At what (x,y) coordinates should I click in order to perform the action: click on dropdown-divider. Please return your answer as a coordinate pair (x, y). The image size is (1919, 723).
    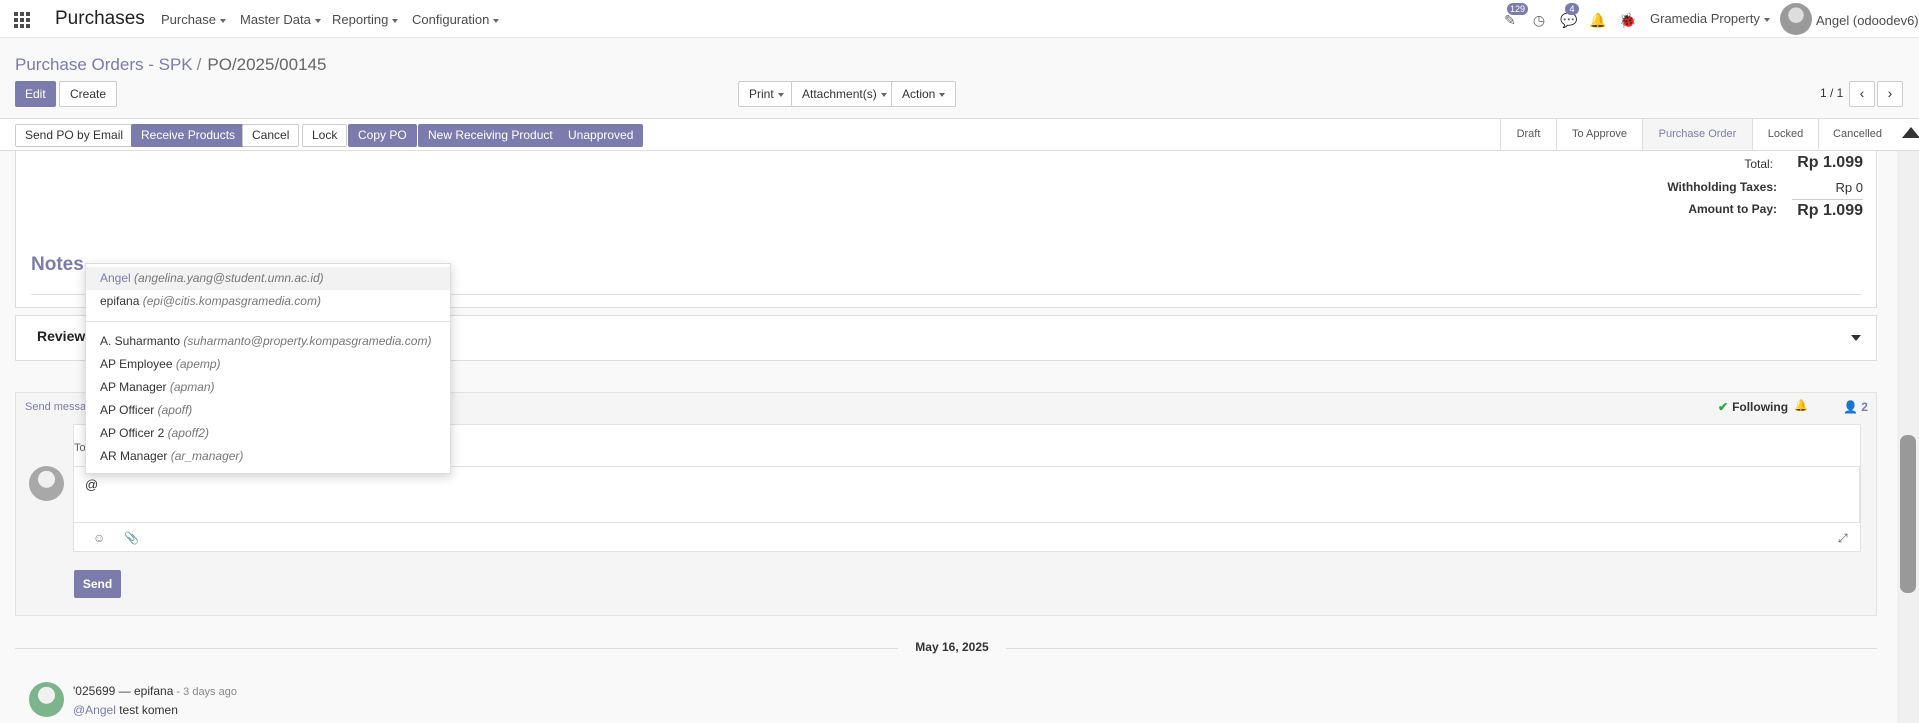
    Looking at the image, I should click on (268, 321).